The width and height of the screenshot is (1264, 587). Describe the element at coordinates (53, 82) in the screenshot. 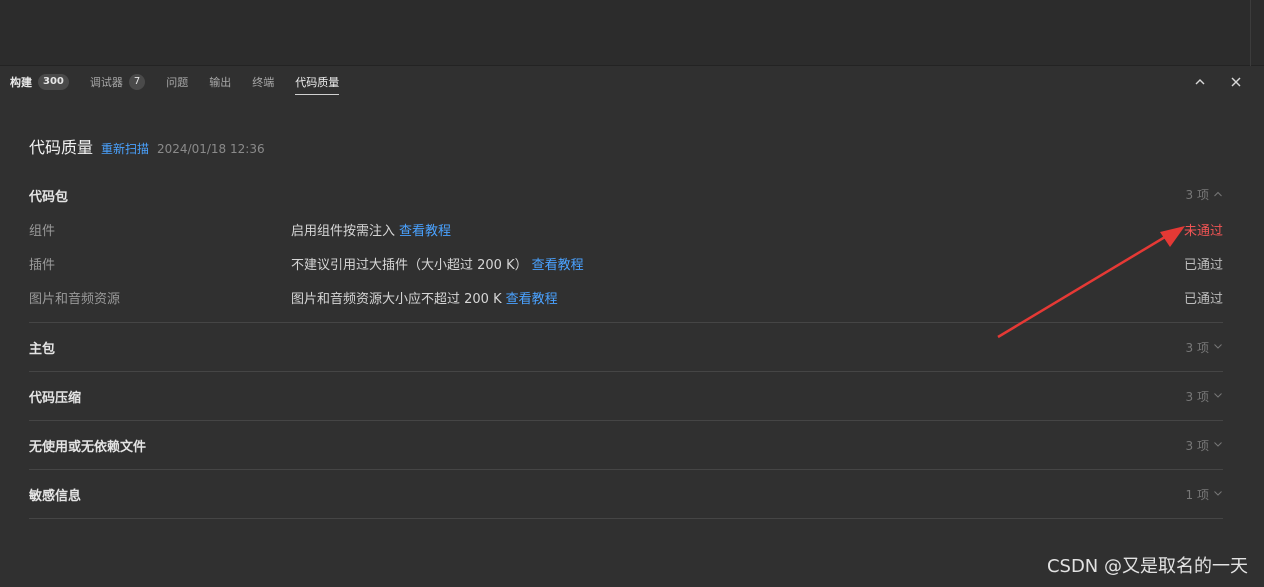

I see `tab-badge: 300` at that location.